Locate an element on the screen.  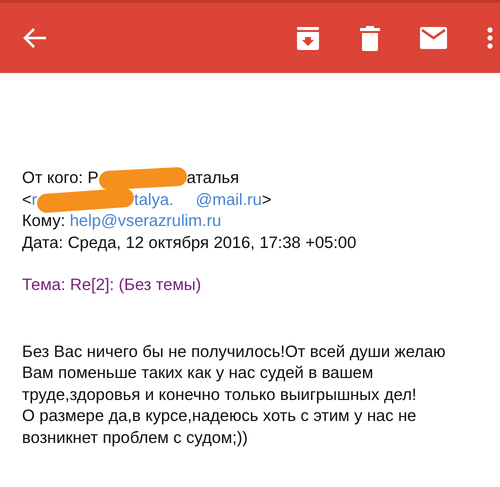
email-link: @mail.ru is located at coordinates (229, 199).